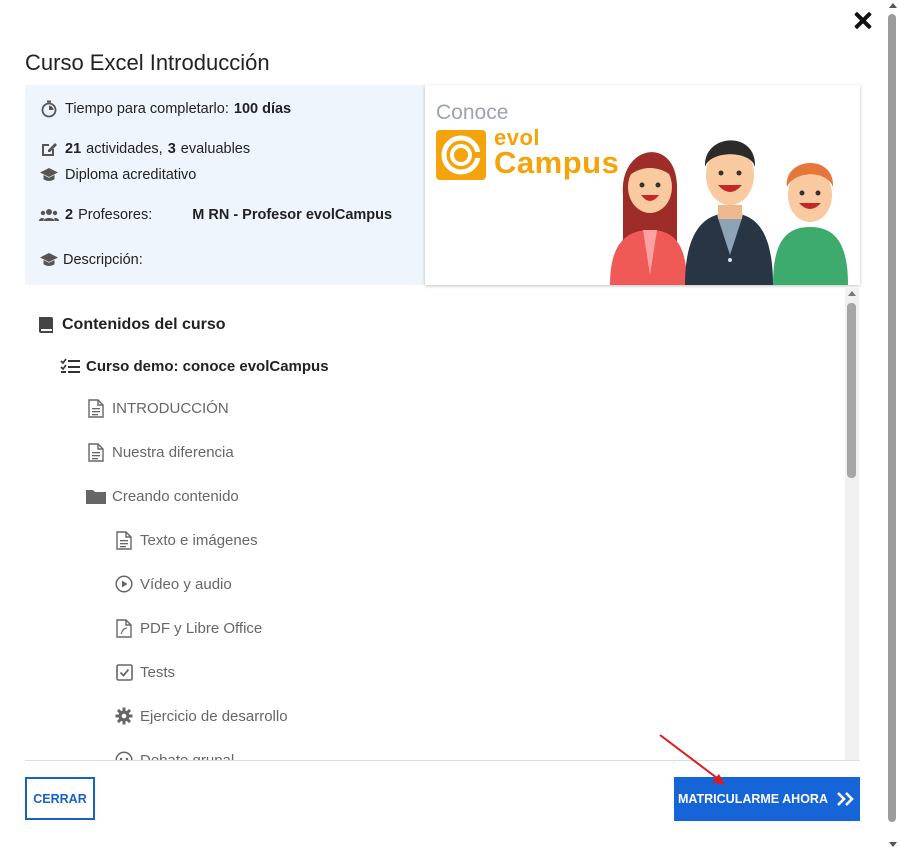 Image resolution: width=899 pixels, height=851 pixels. I want to click on pdf-icon, so click(124, 628).